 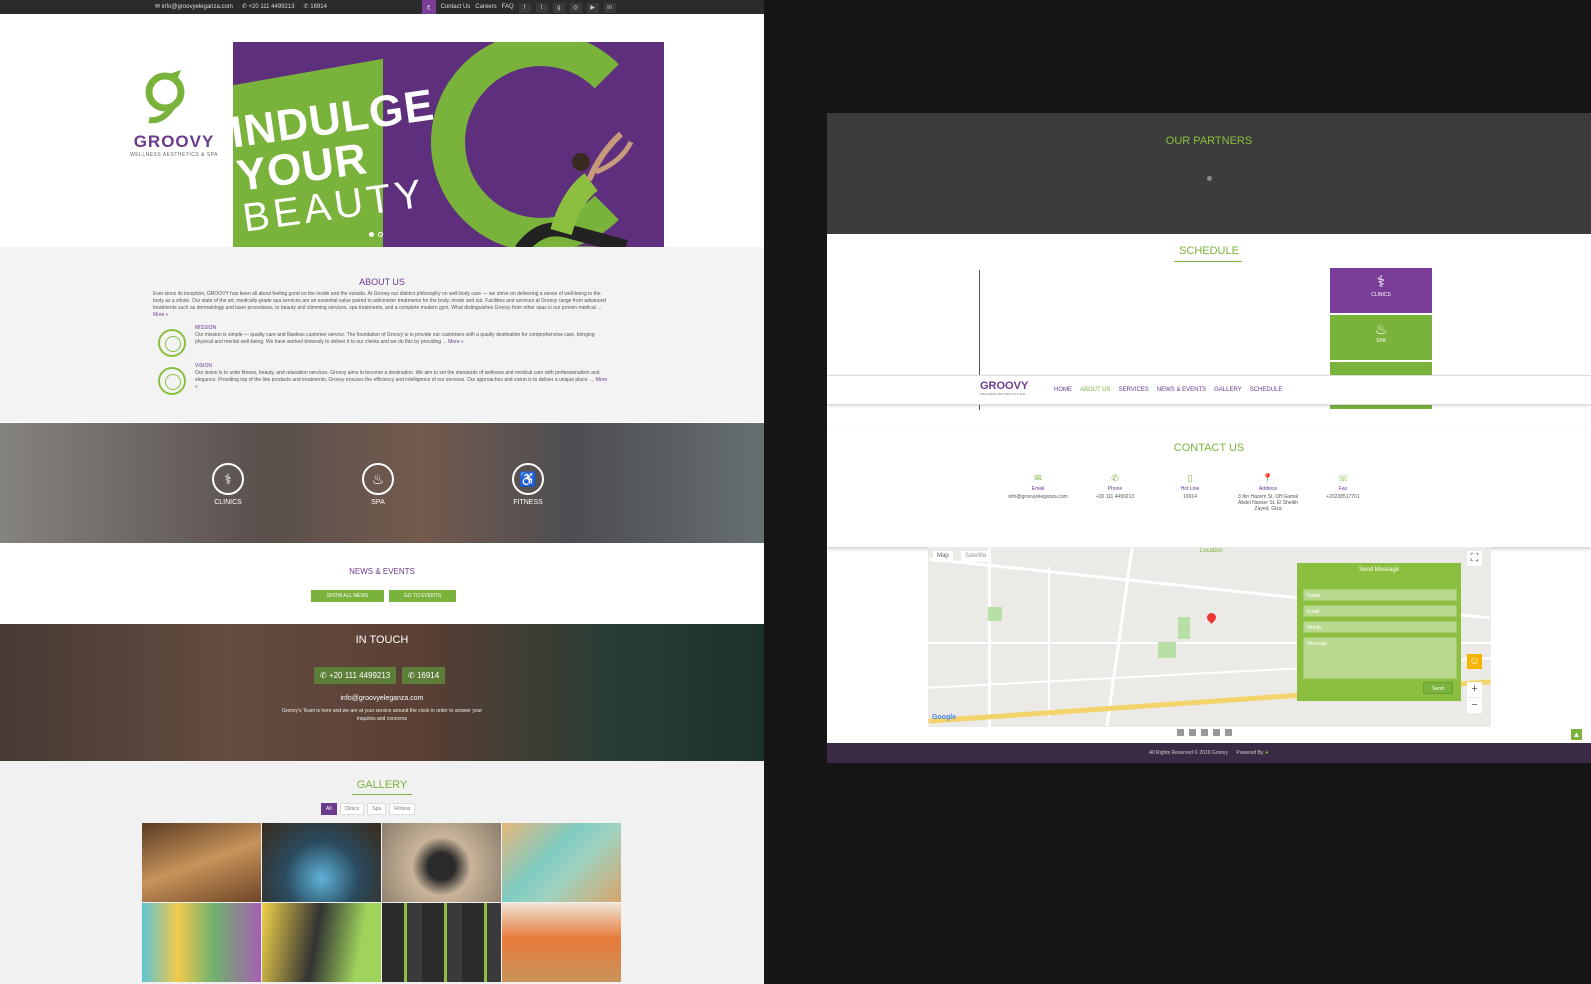 I want to click on mission-title: MISSION, so click(x=206, y=328).